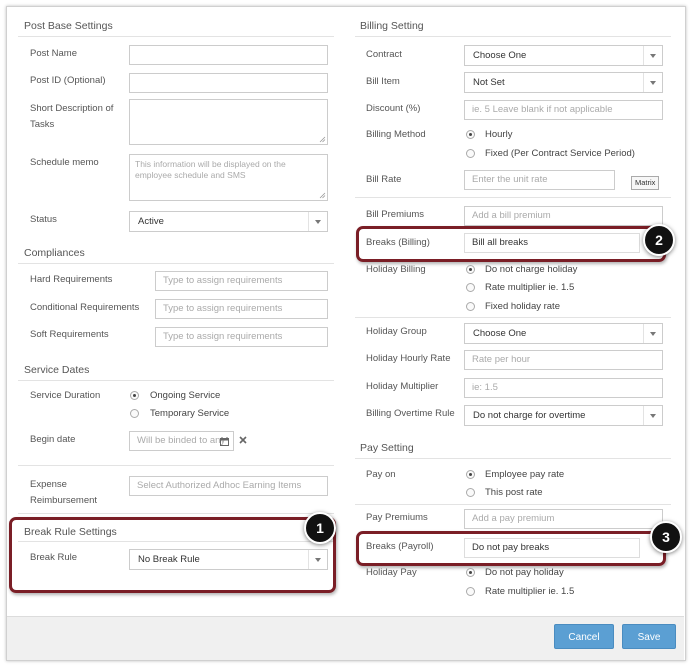 The height and width of the screenshot is (665, 690). I want to click on post-id-label: Post ID (Optional), so click(68, 80).